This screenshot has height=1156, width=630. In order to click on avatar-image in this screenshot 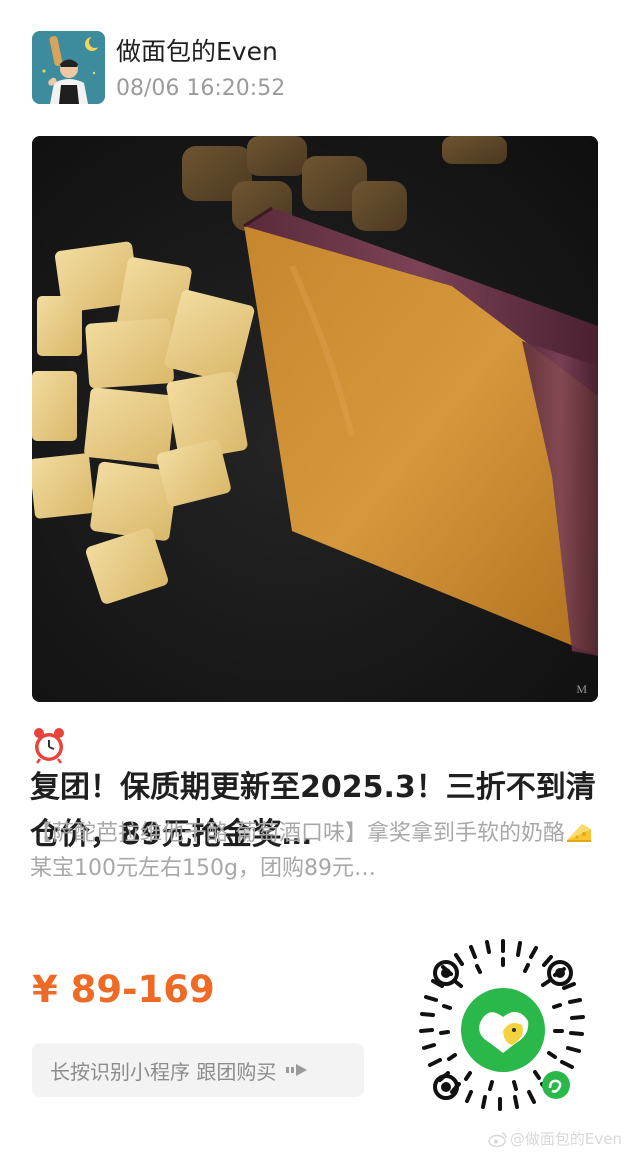, I will do `click(68, 67)`.